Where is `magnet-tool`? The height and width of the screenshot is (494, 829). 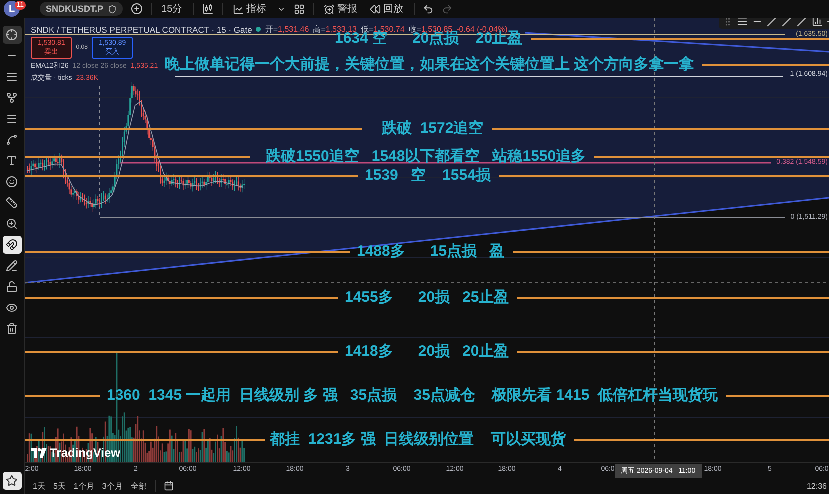 magnet-tool is located at coordinates (12, 245).